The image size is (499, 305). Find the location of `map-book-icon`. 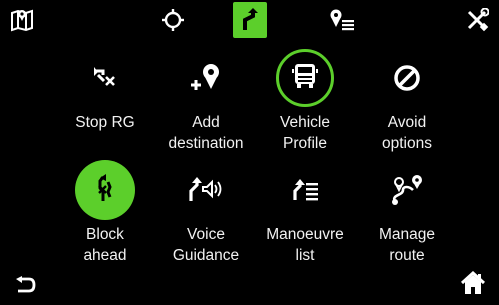

map-book-icon is located at coordinates (22, 20).